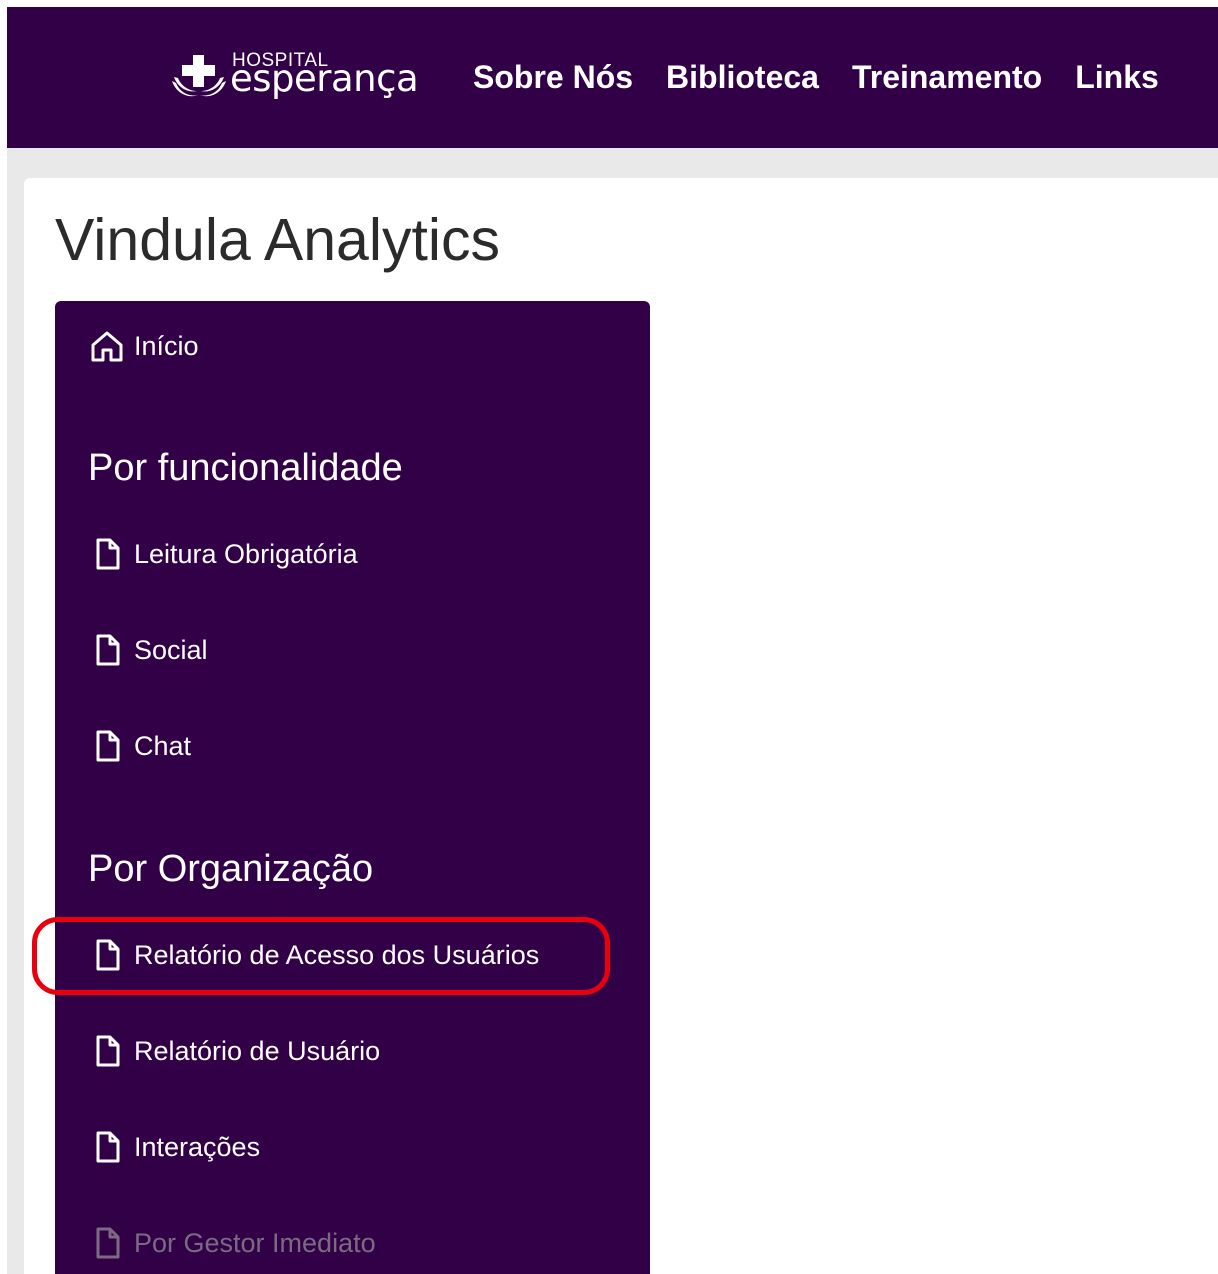 The image size is (1218, 1274). What do you see at coordinates (255, 1242) in the screenshot?
I see `sidebar-item-label: Por Gestor Imediato` at bounding box center [255, 1242].